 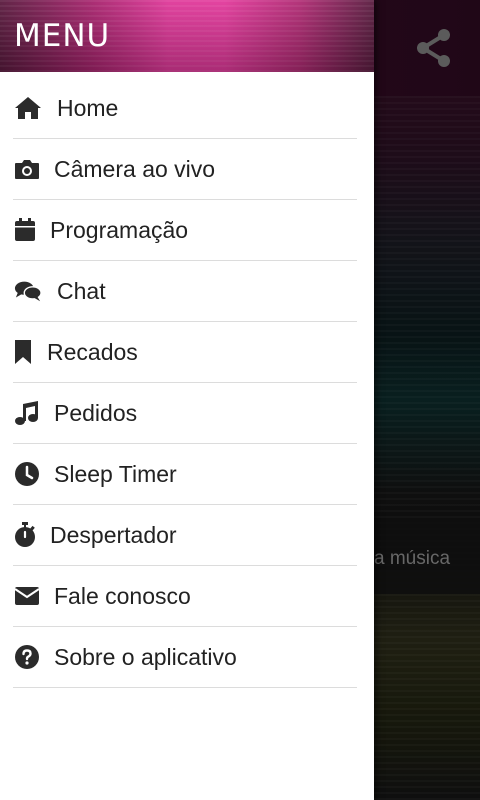 What do you see at coordinates (185, 413) in the screenshot?
I see `menu-item-requests: Pedidos` at bounding box center [185, 413].